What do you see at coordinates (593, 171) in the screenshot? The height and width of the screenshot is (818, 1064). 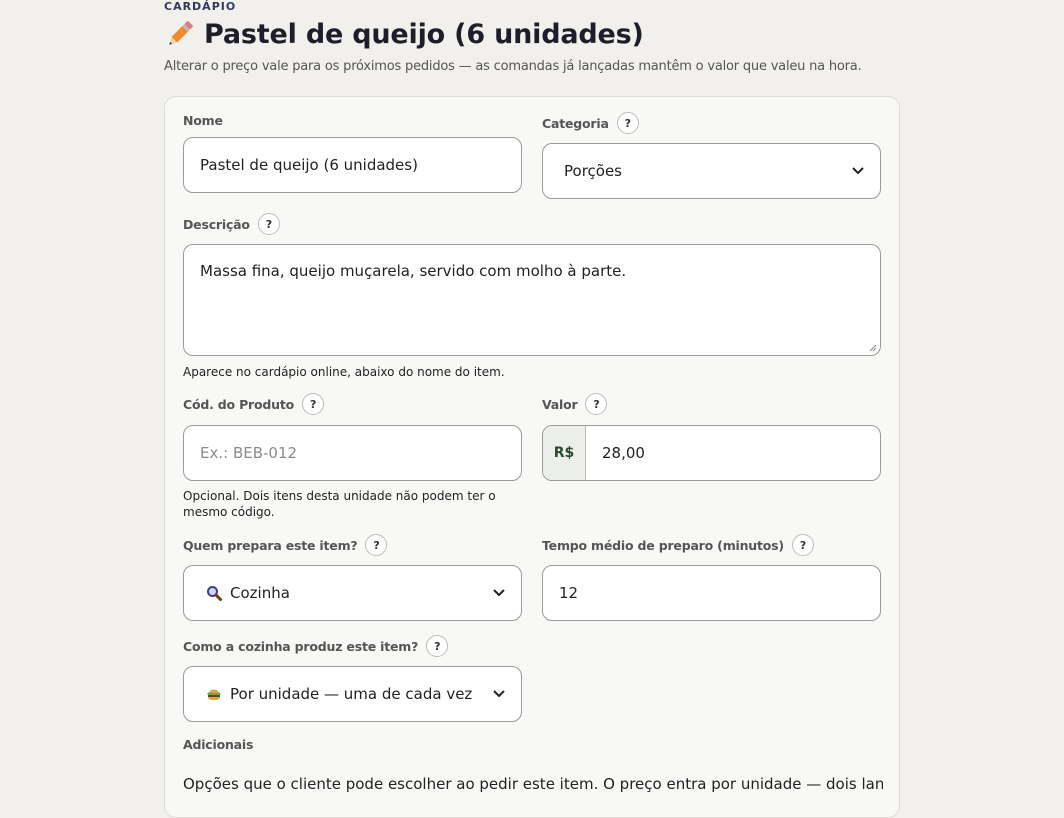 I see `categoria-value: Porções` at bounding box center [593, 171].